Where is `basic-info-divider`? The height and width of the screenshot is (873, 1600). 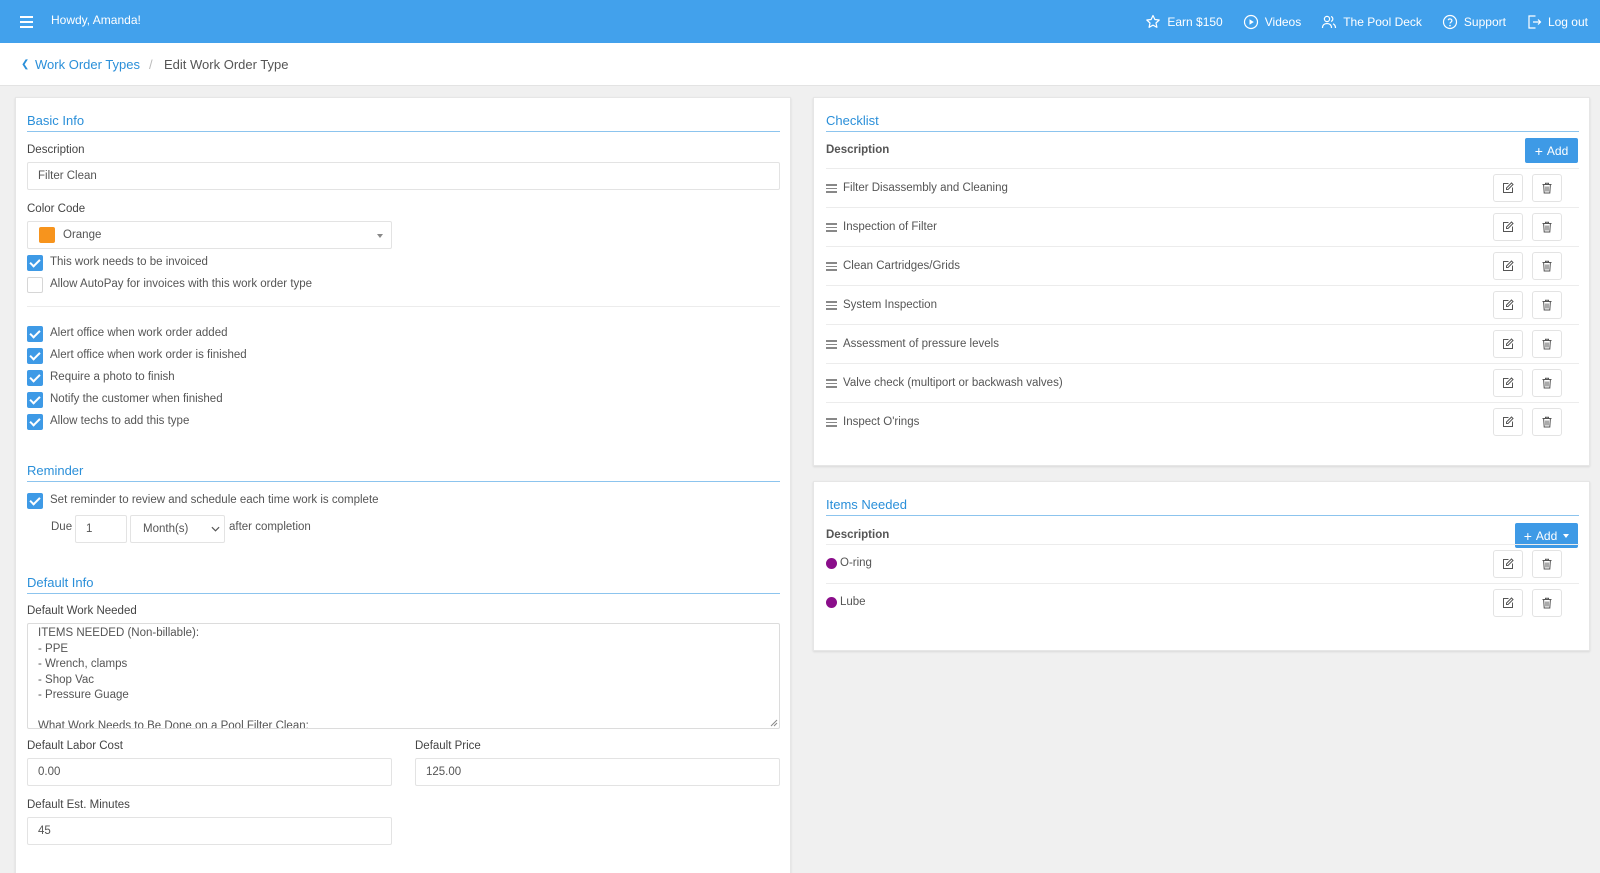
basic-info-divider is located at coordinates (403, 131).